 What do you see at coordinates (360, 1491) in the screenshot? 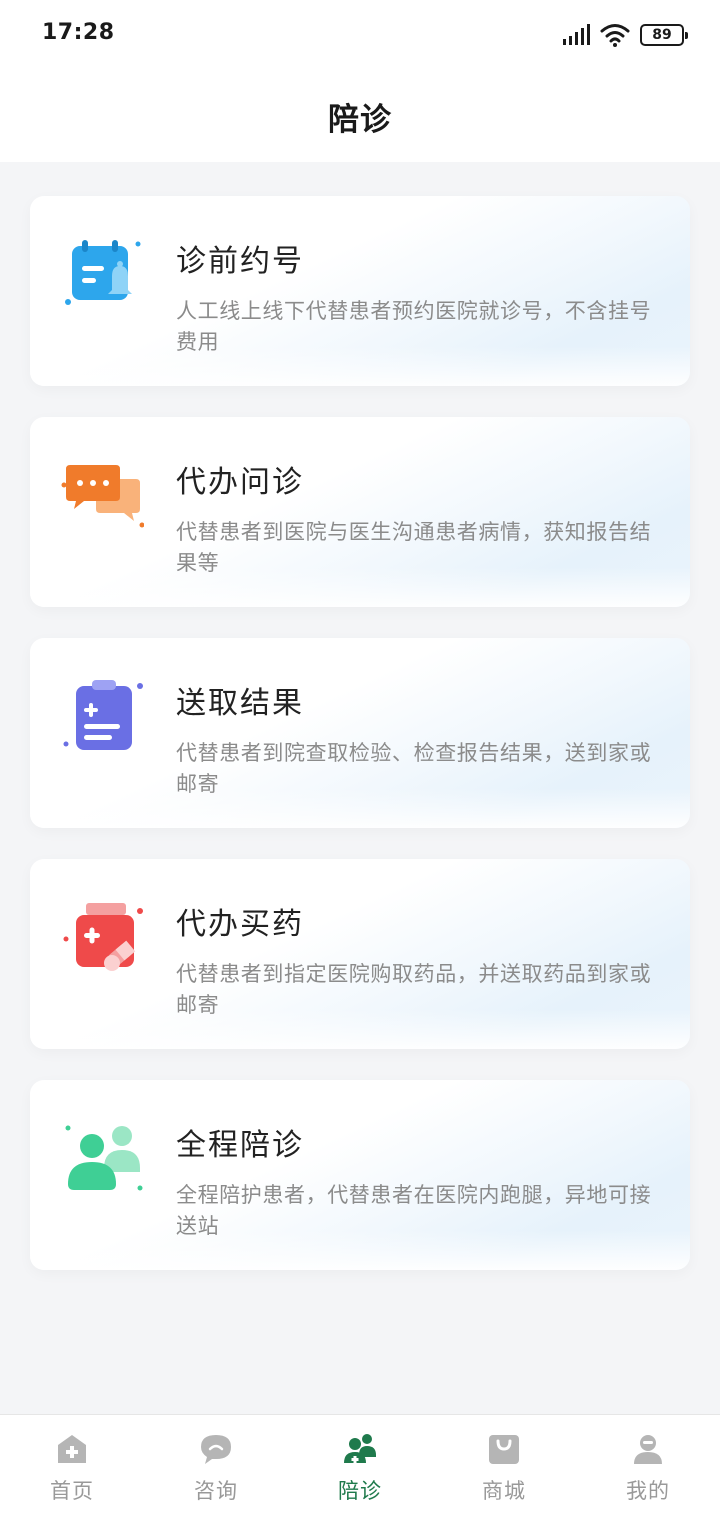
I see `tab-label: 陪诊` at bounding box center [360, 1491].